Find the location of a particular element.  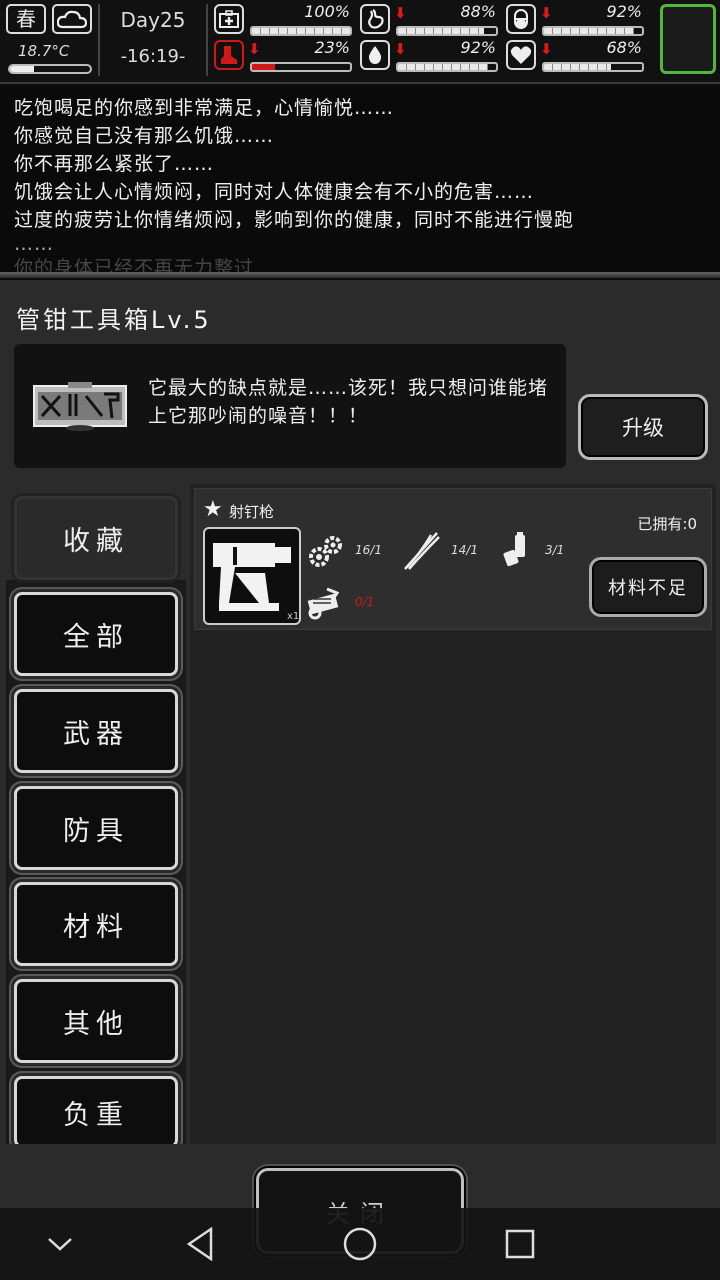

water-drop-icon is located at coordinates (375, 55).